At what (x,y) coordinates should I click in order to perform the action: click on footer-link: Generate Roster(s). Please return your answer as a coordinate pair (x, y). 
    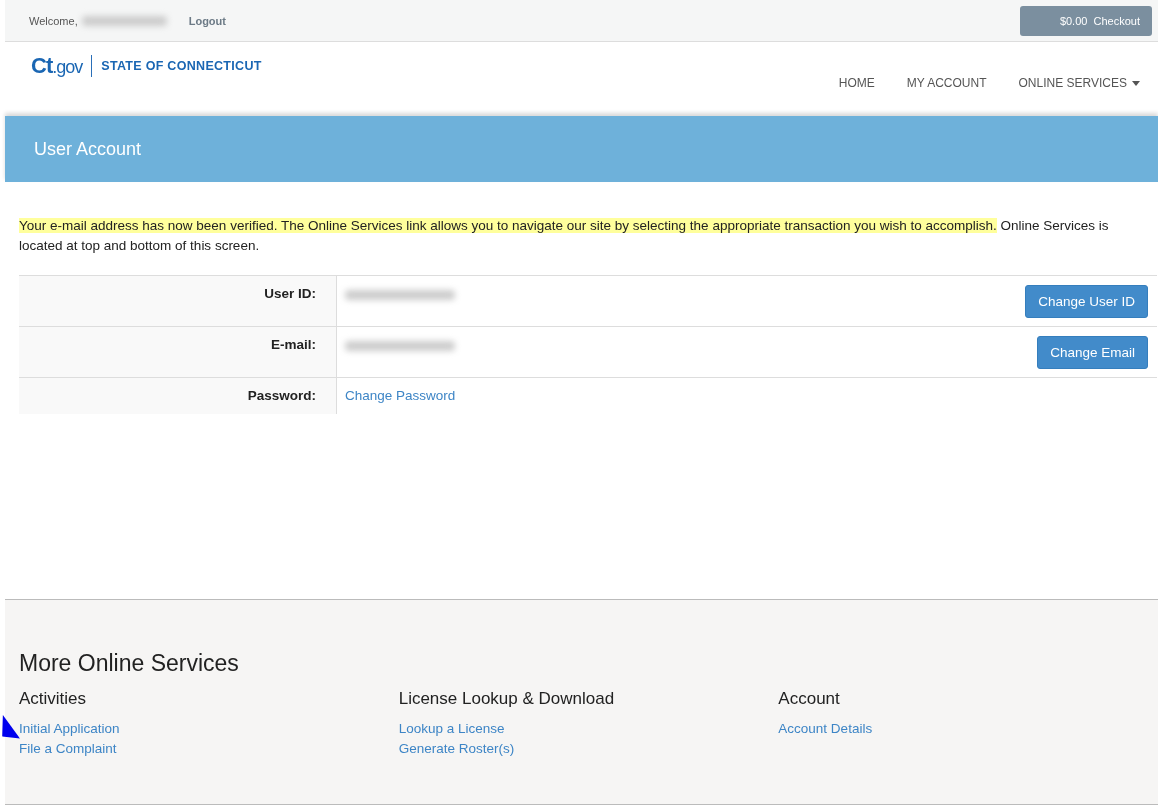
    Looking at the image, I should click on (456, 749).